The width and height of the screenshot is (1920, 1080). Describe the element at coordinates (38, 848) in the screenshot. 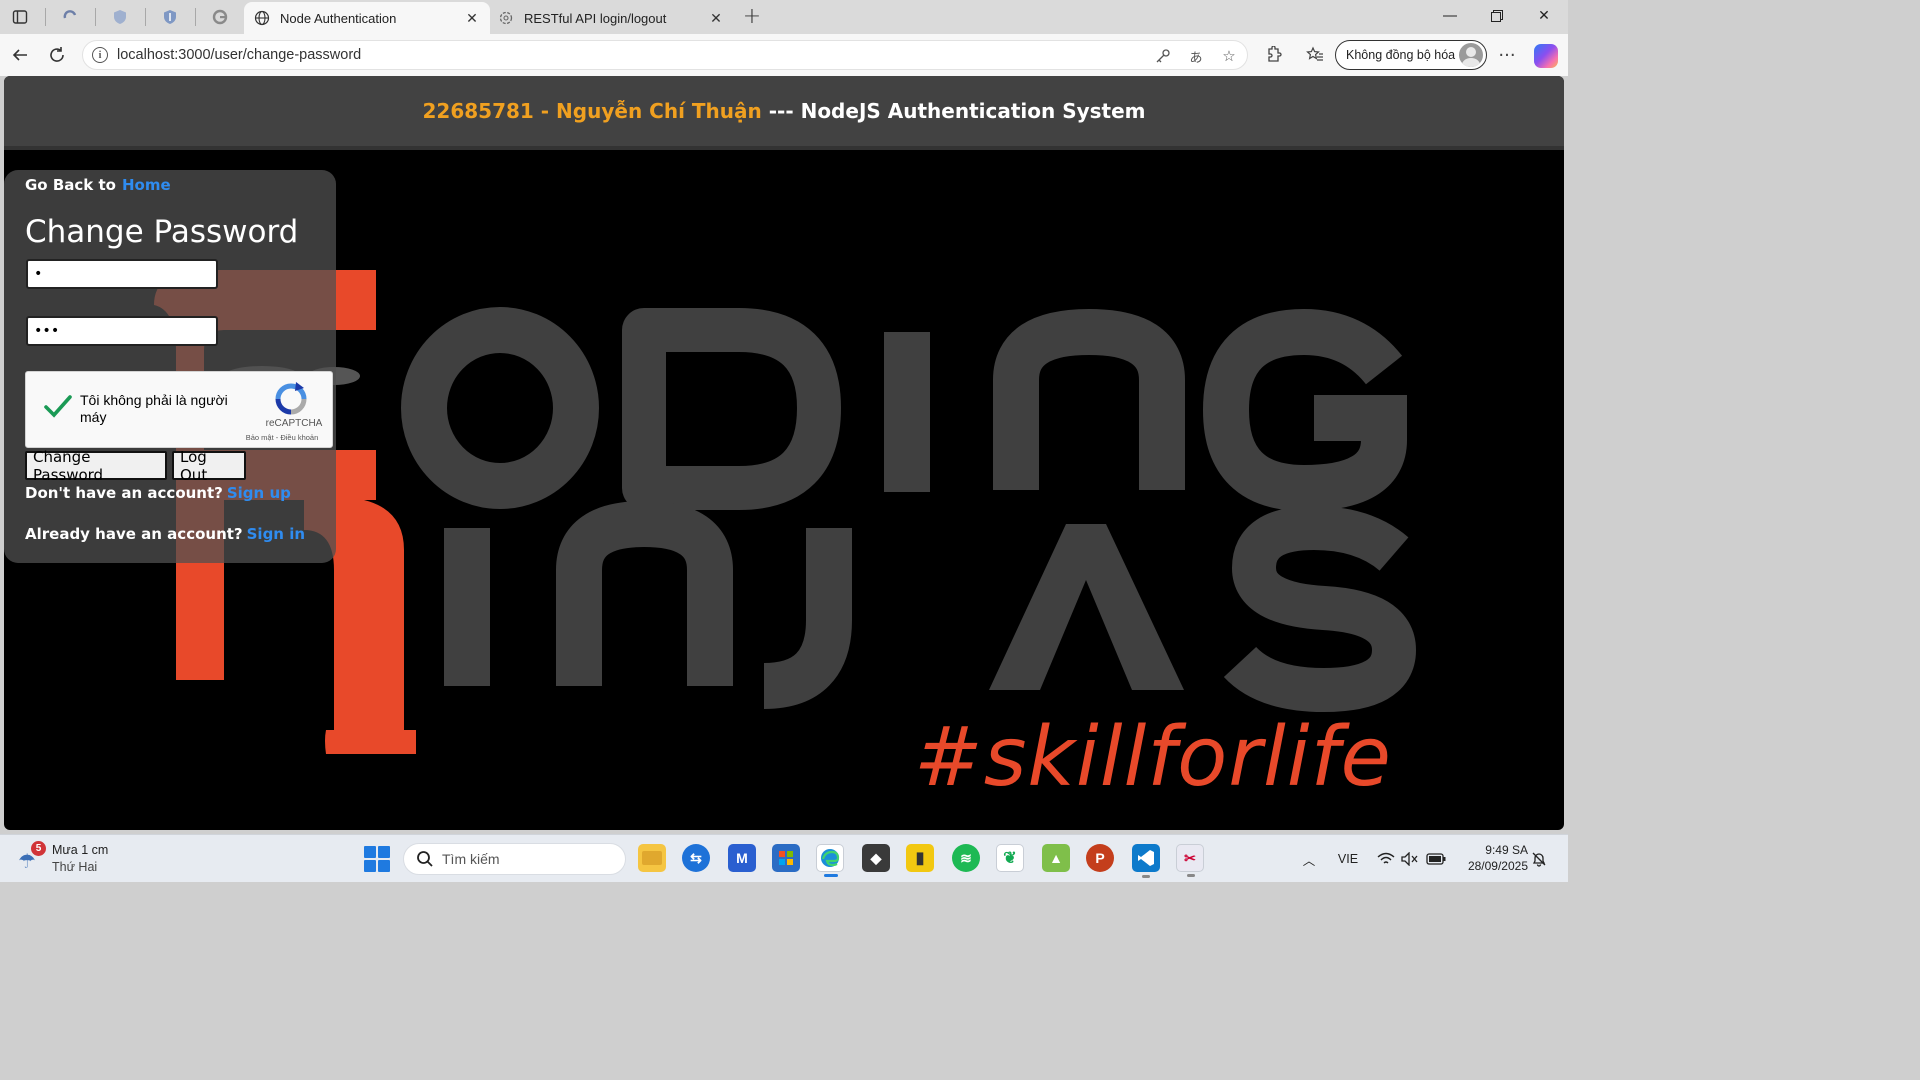

I see `notification-badge: 5` at that location.